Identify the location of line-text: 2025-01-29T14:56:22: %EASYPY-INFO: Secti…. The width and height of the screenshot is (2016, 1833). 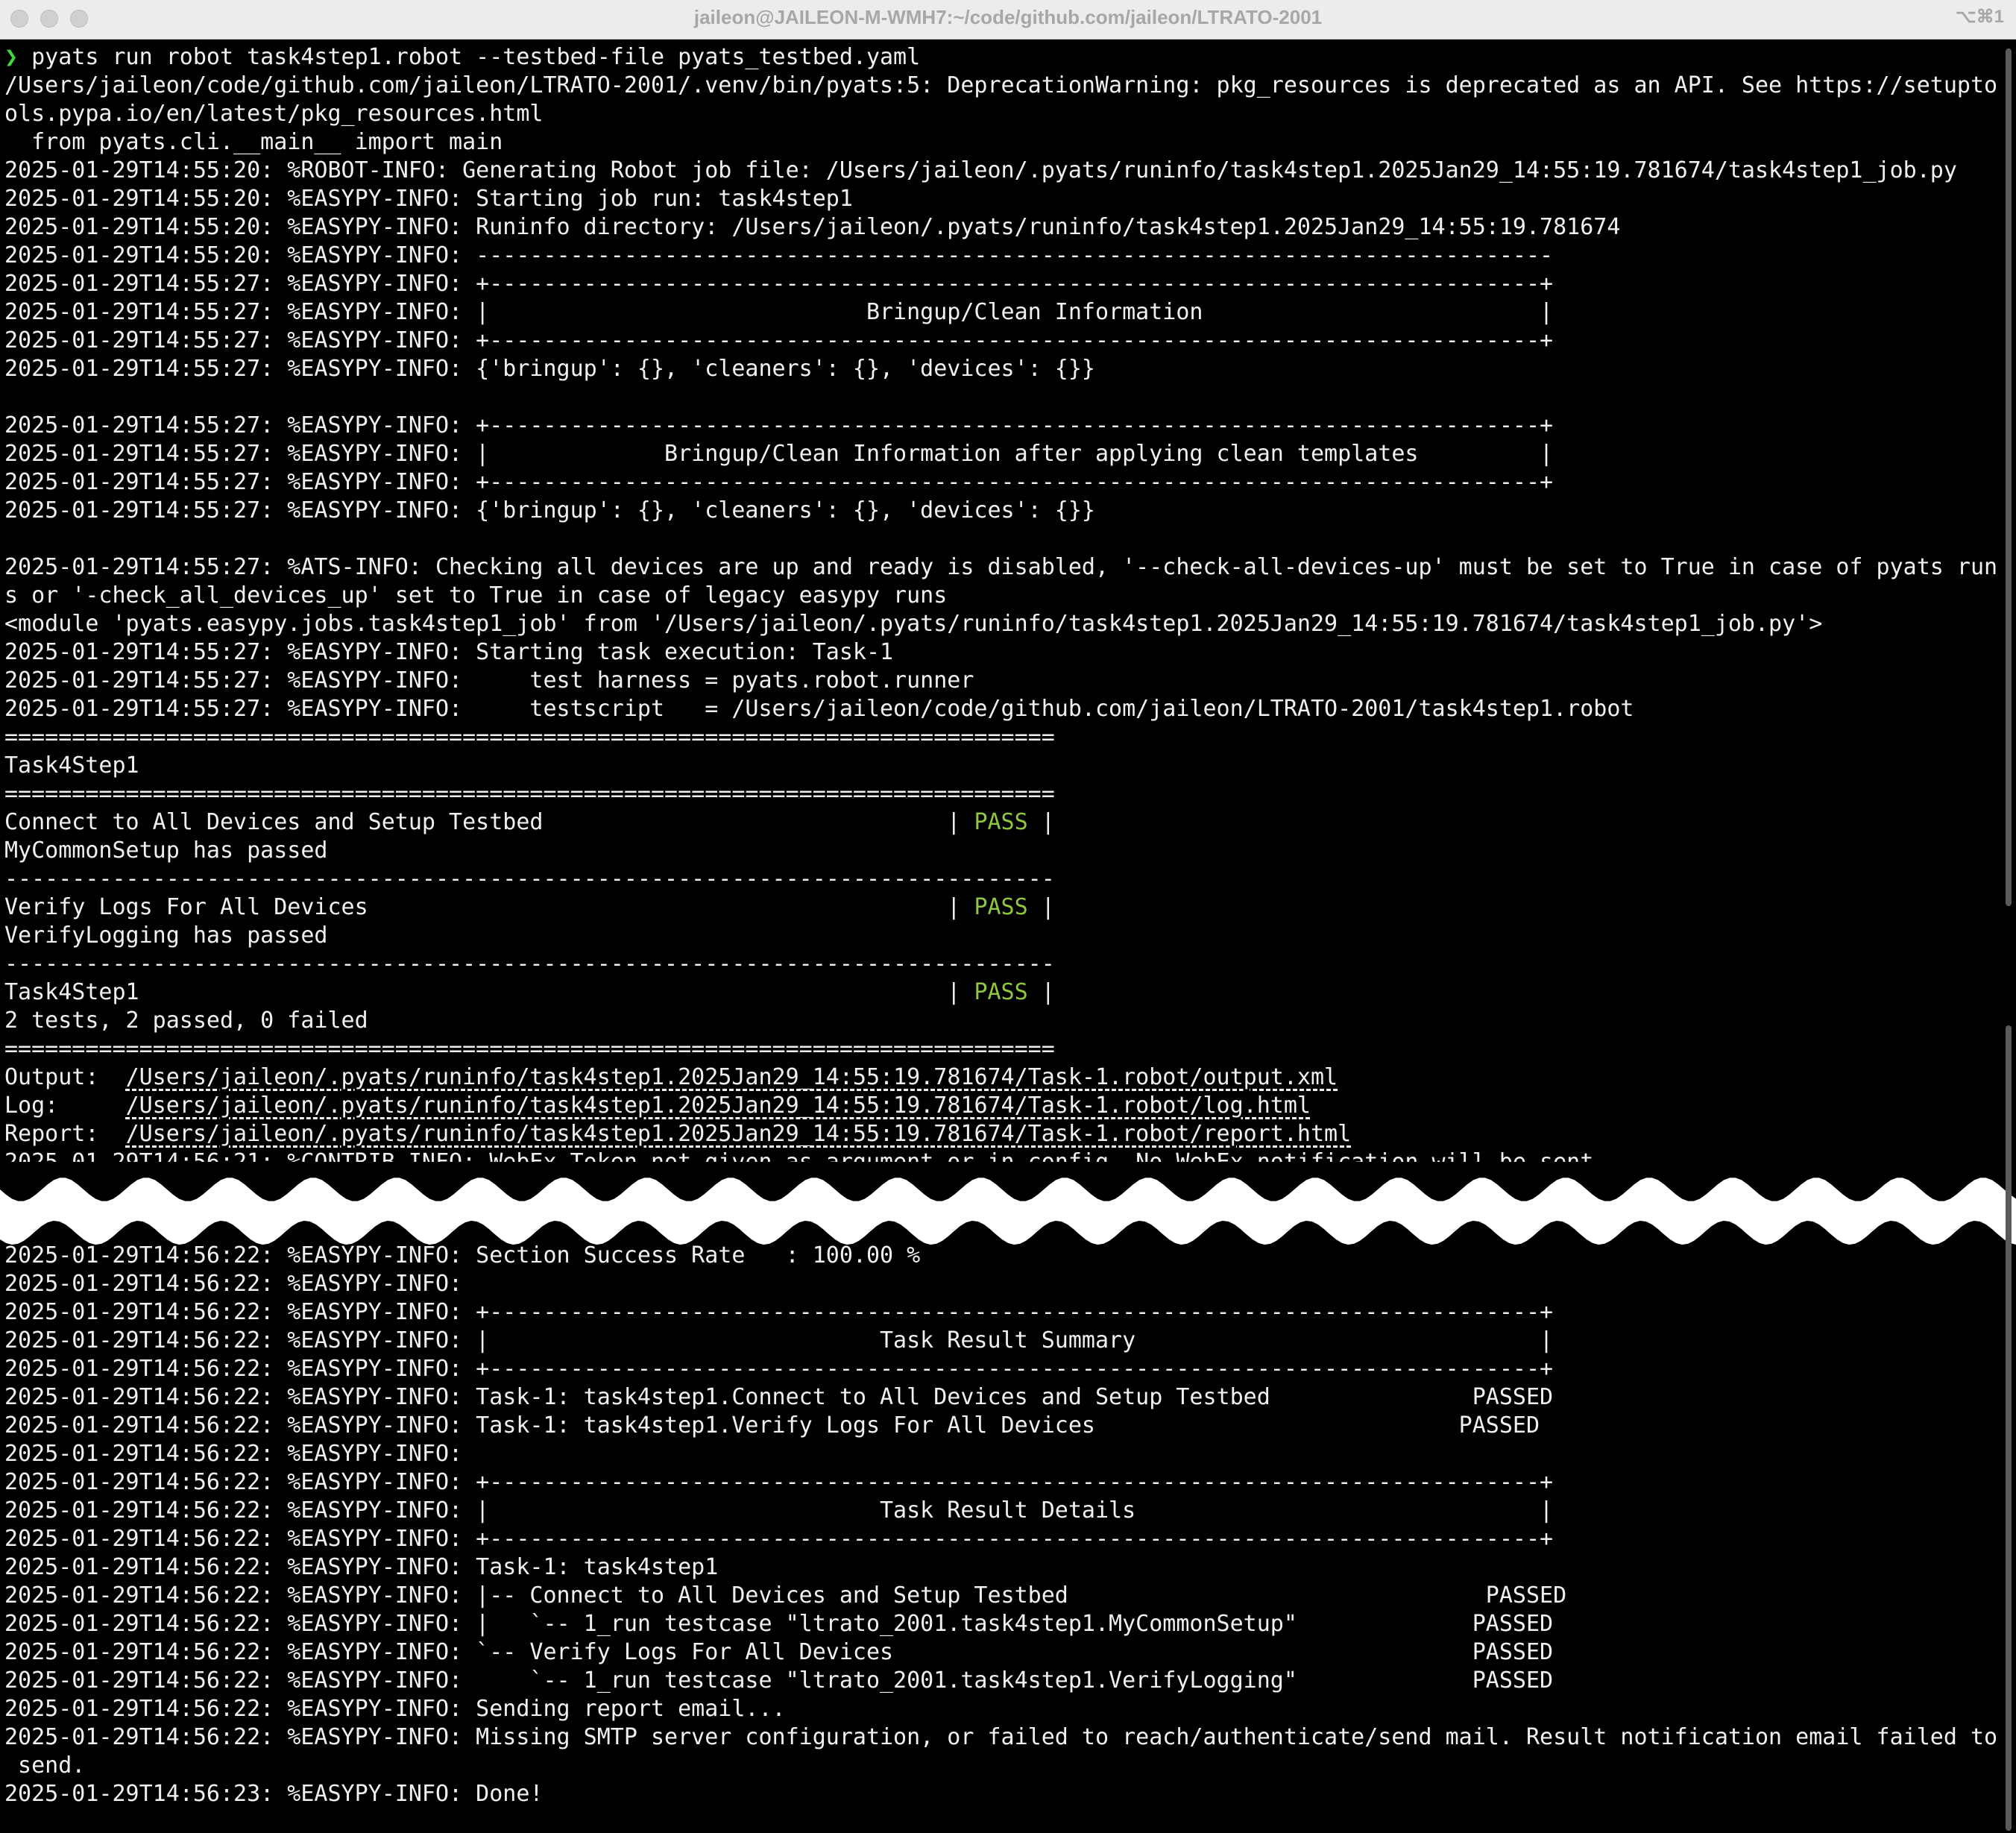
(462, 1255).